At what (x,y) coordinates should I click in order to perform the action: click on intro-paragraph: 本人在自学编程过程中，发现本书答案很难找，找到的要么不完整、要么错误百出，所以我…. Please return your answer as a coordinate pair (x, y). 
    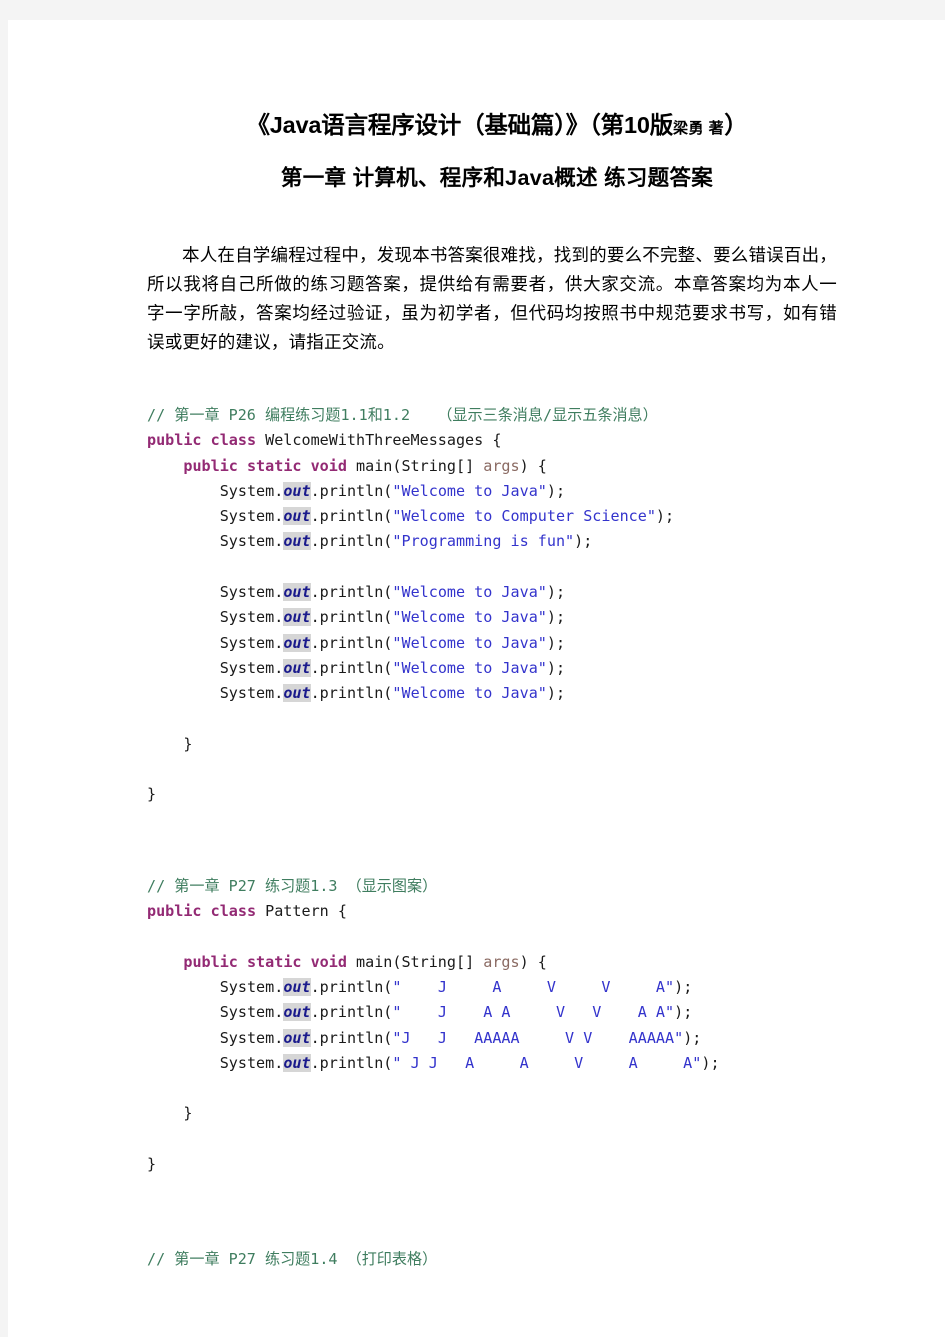
    Looking at the image, I should click on (492, 298).